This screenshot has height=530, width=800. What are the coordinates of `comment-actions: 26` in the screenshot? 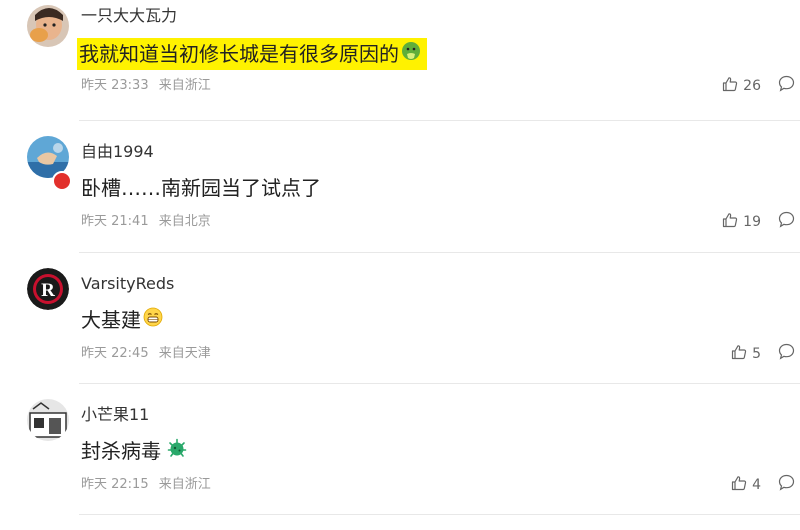 It's located at (758, 85).